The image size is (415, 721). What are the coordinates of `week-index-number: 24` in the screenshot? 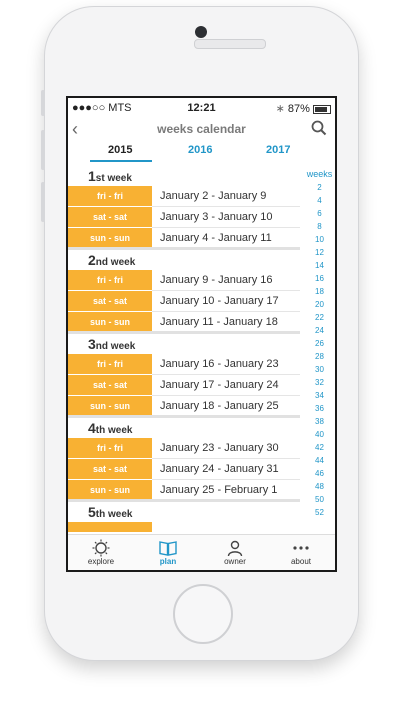 It's located at (319, 330).